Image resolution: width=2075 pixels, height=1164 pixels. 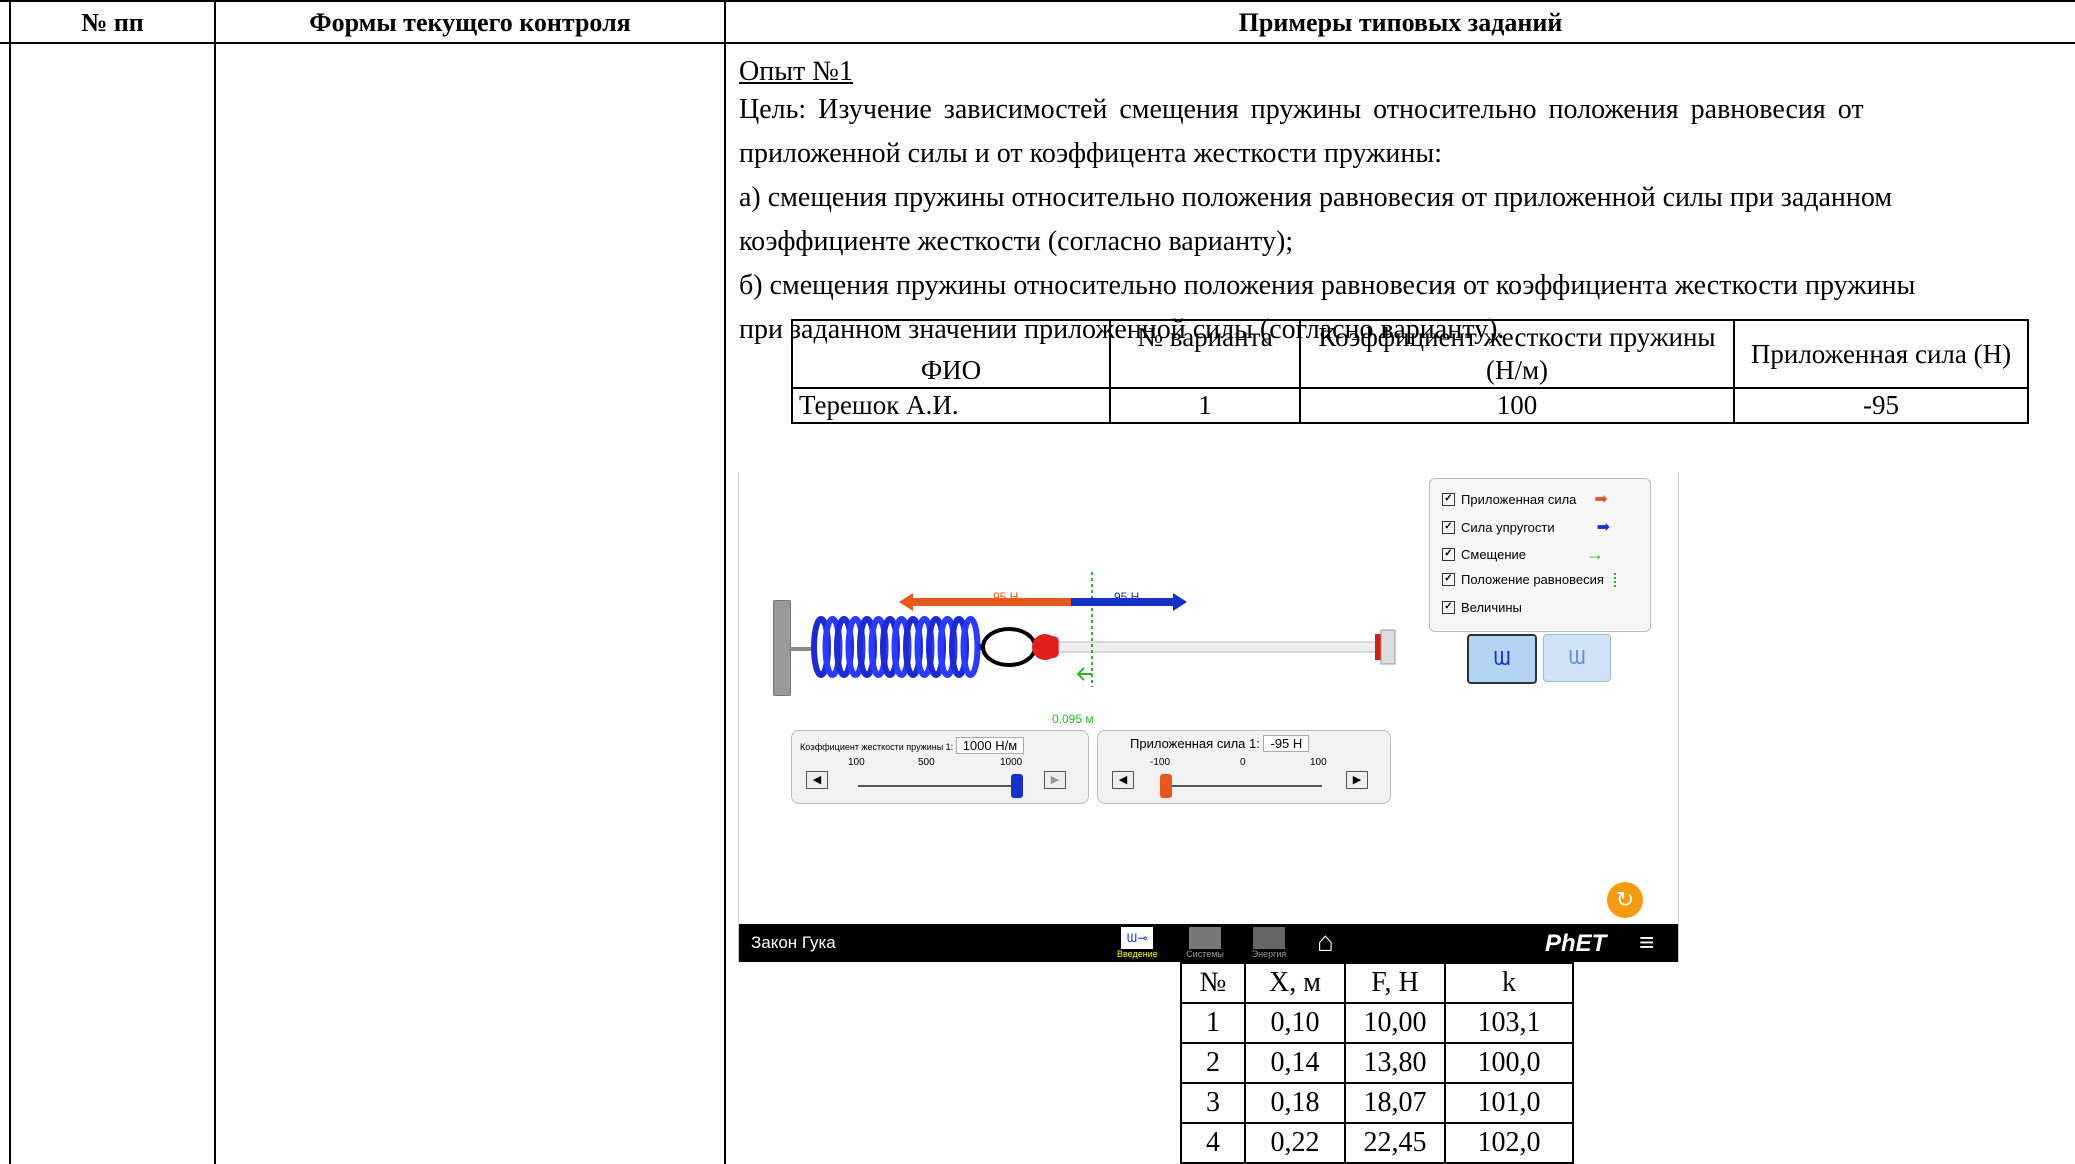 I want to click on rod-end-block, so click(x=1388, y=647).